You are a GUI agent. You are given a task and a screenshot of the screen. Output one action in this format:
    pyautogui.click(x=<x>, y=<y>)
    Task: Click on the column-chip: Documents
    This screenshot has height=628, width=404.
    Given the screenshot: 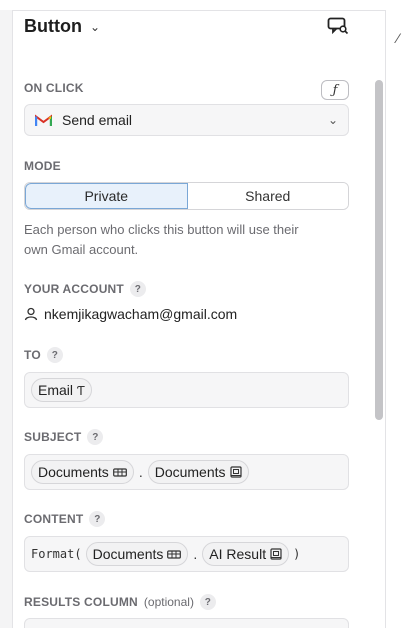 What is the action you would take?
    pyautogui.click(x=198, y=472)
    